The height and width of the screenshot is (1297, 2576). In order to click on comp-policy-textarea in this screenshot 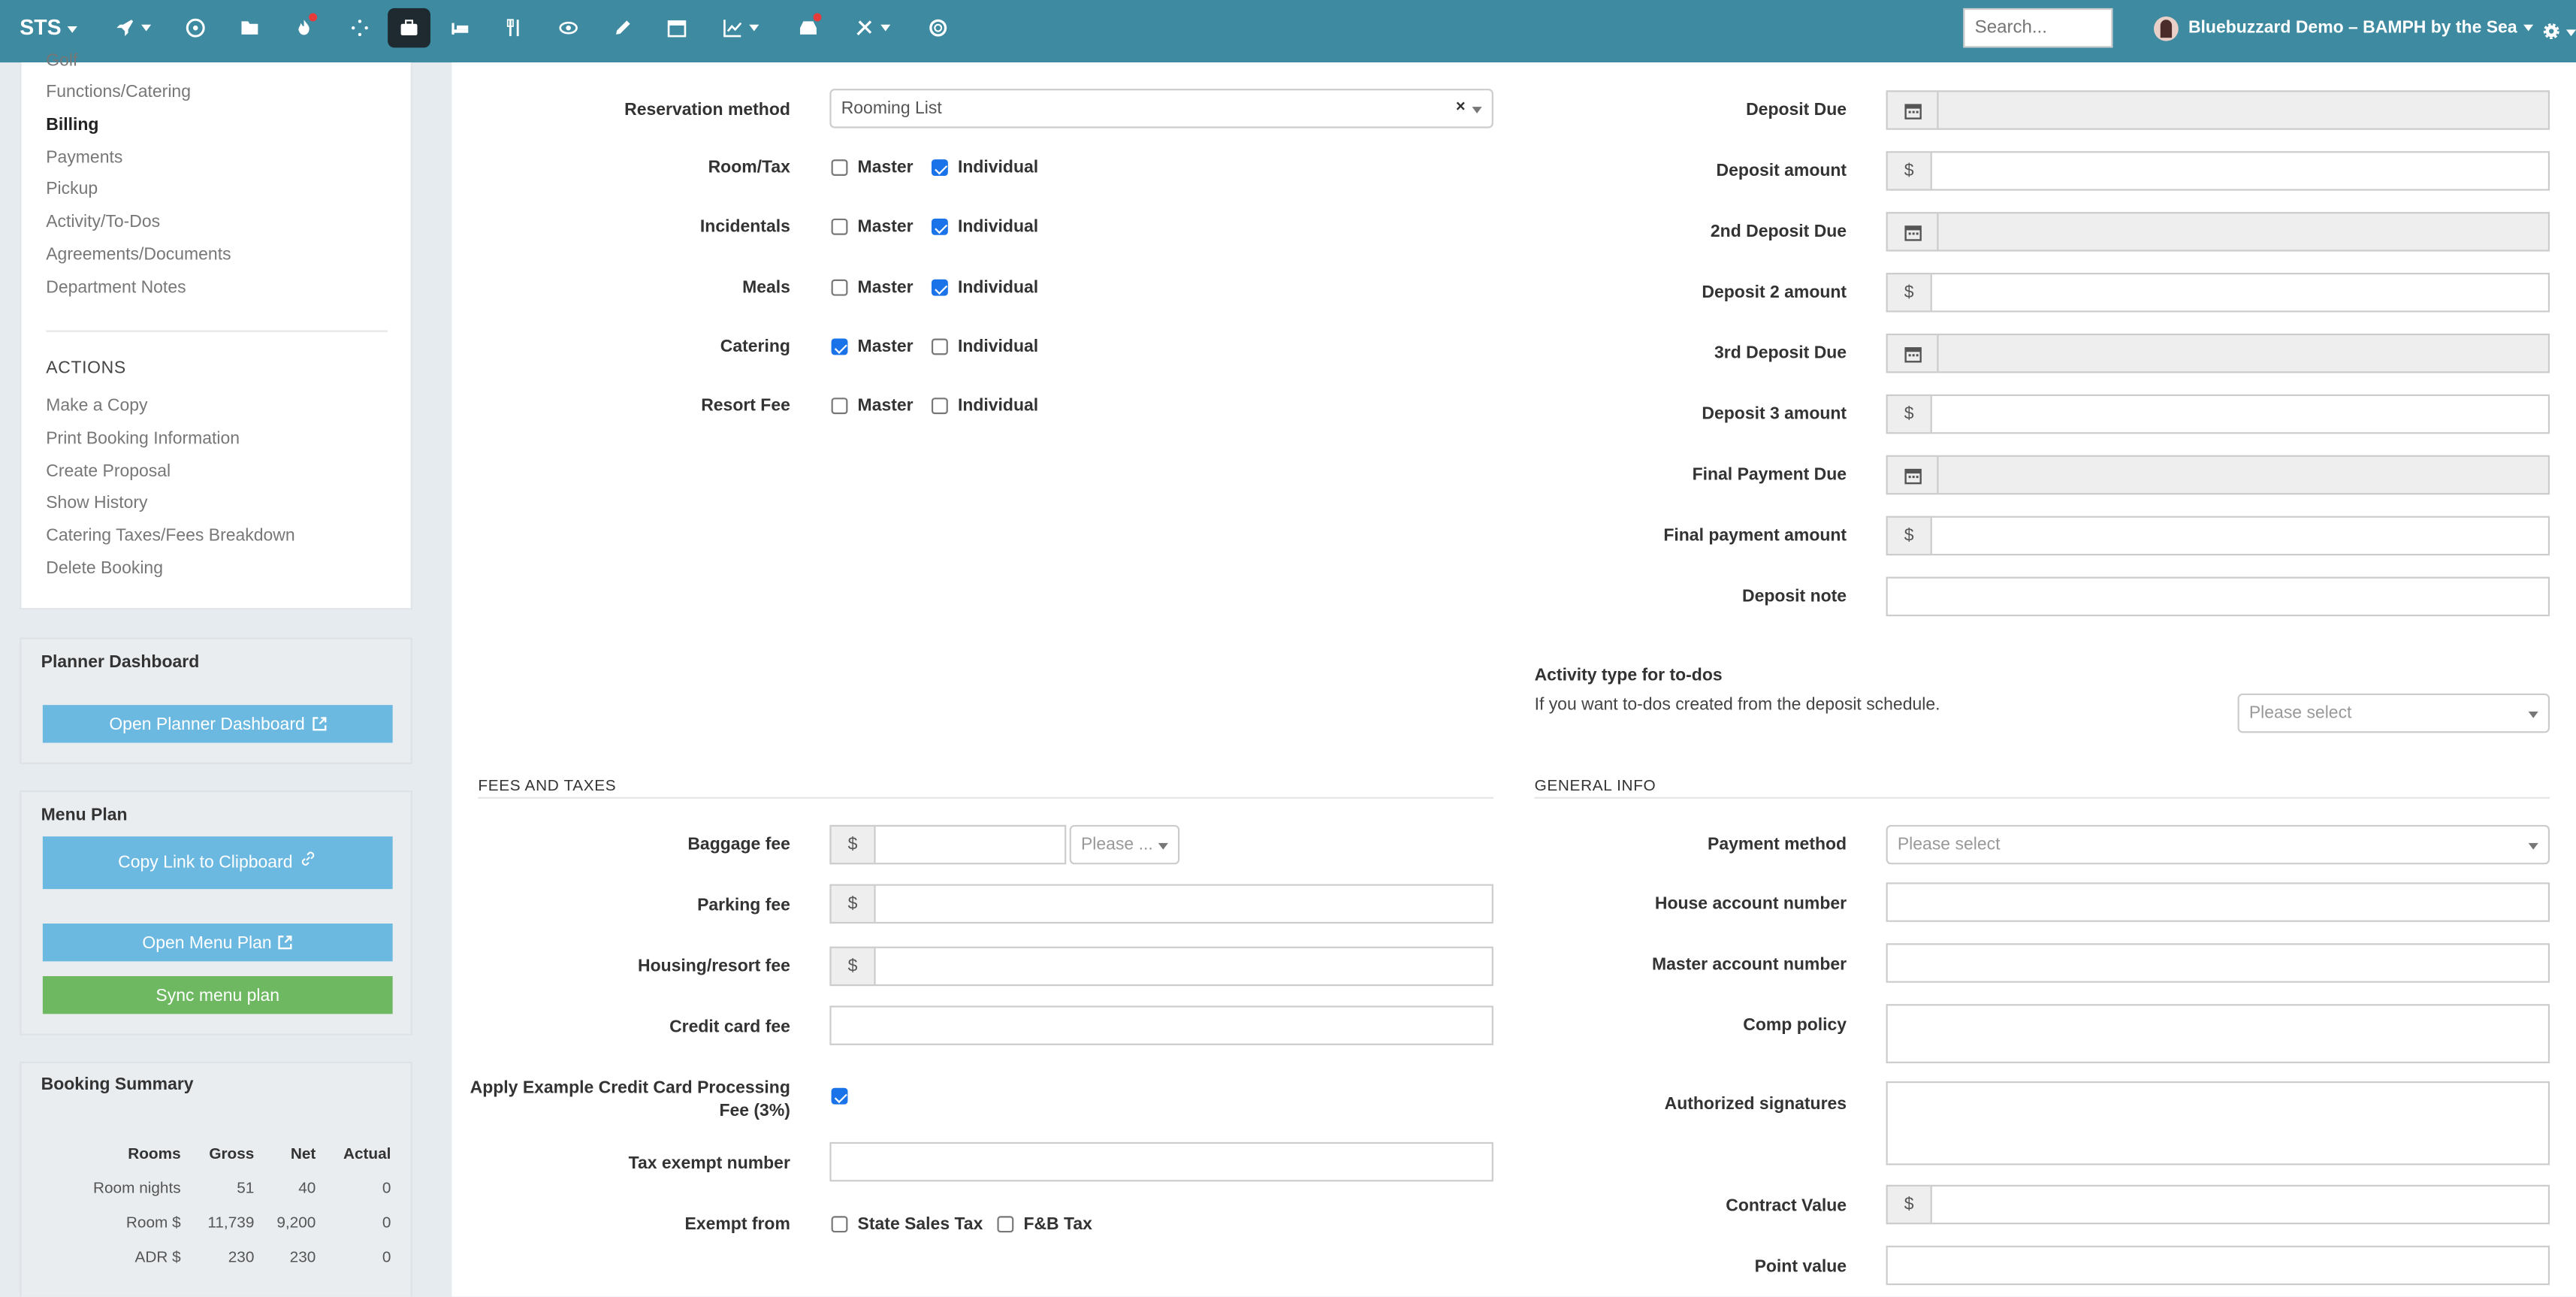, I will do `click(2218, 1034)`.